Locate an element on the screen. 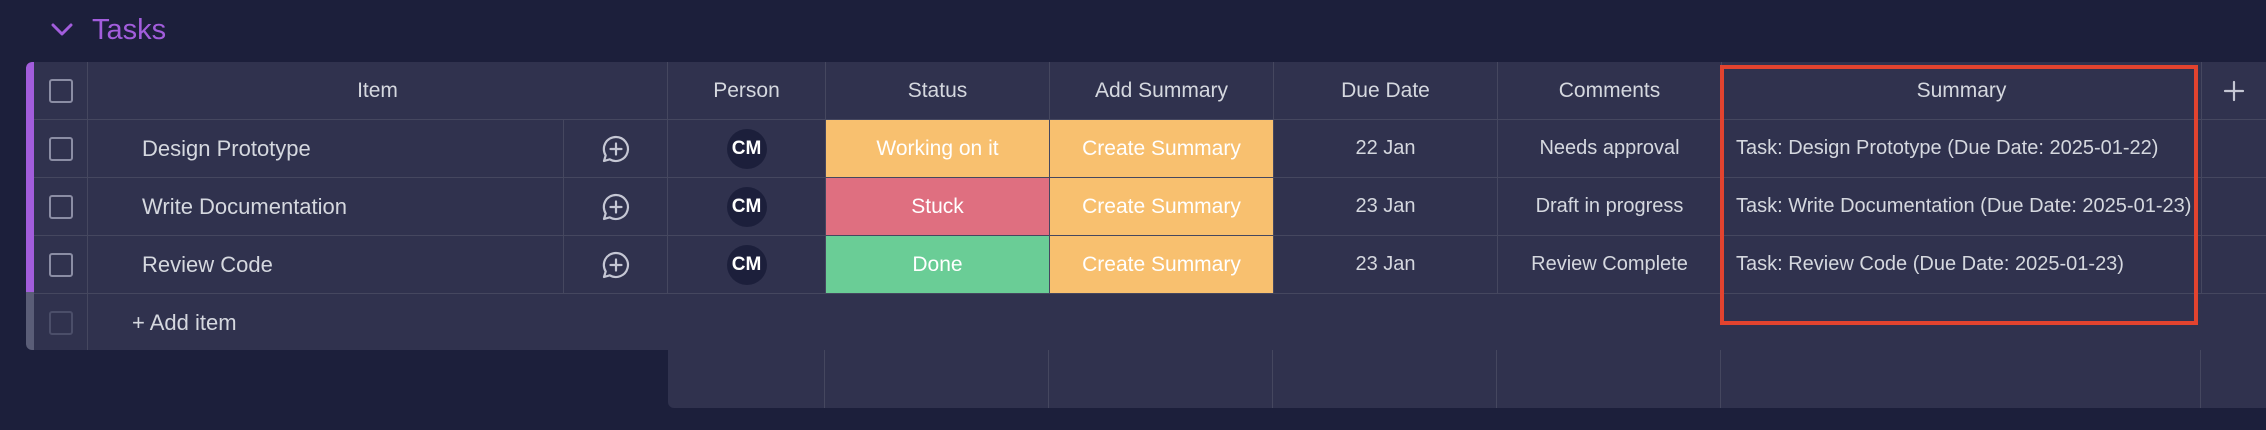 Image resolution: width=2266 pixels, height=430 pixels. select-all-cell is located at coordinates (61, 90).